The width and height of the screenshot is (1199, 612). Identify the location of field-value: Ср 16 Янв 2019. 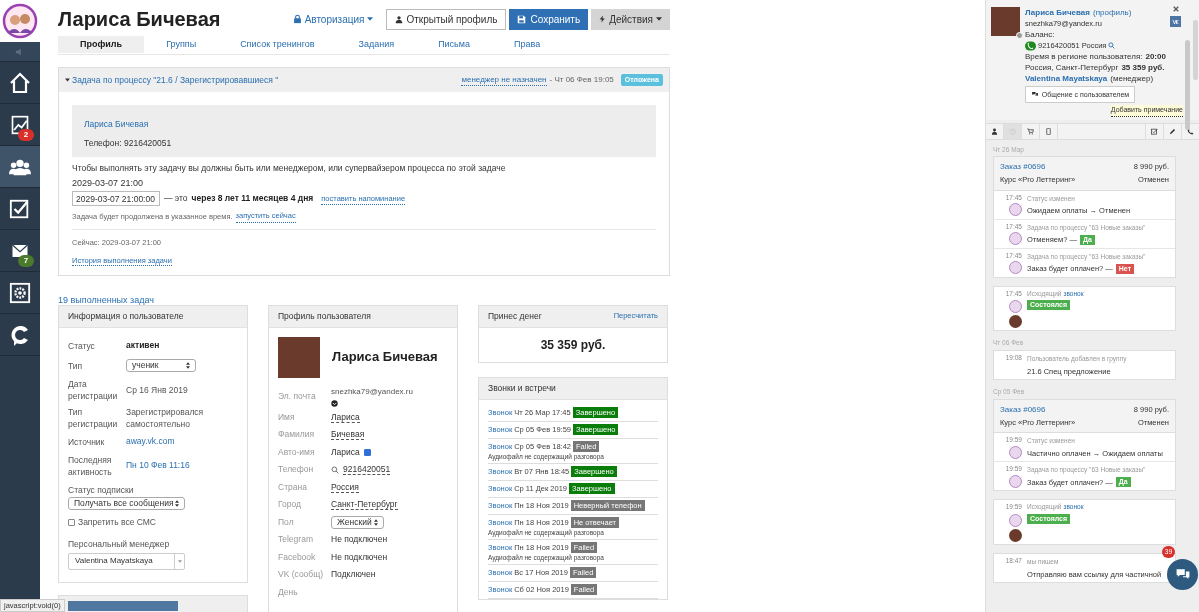
(157, 389).